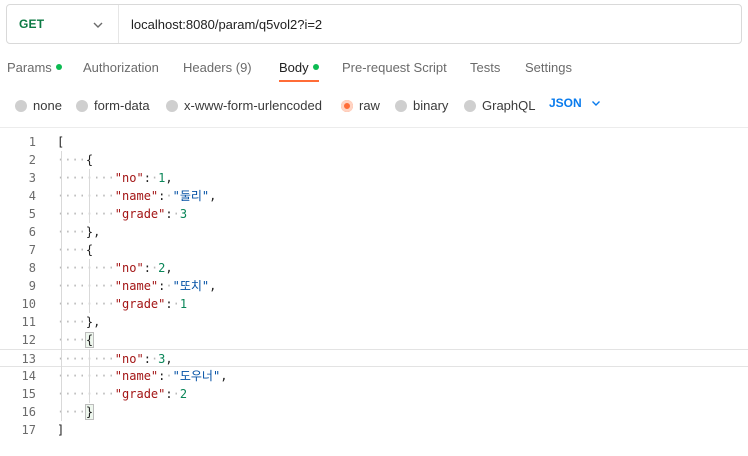 This screenshot has width=748, height=456. I want to click on code-text: ········"name":·"도우너",, so click(142, 376).